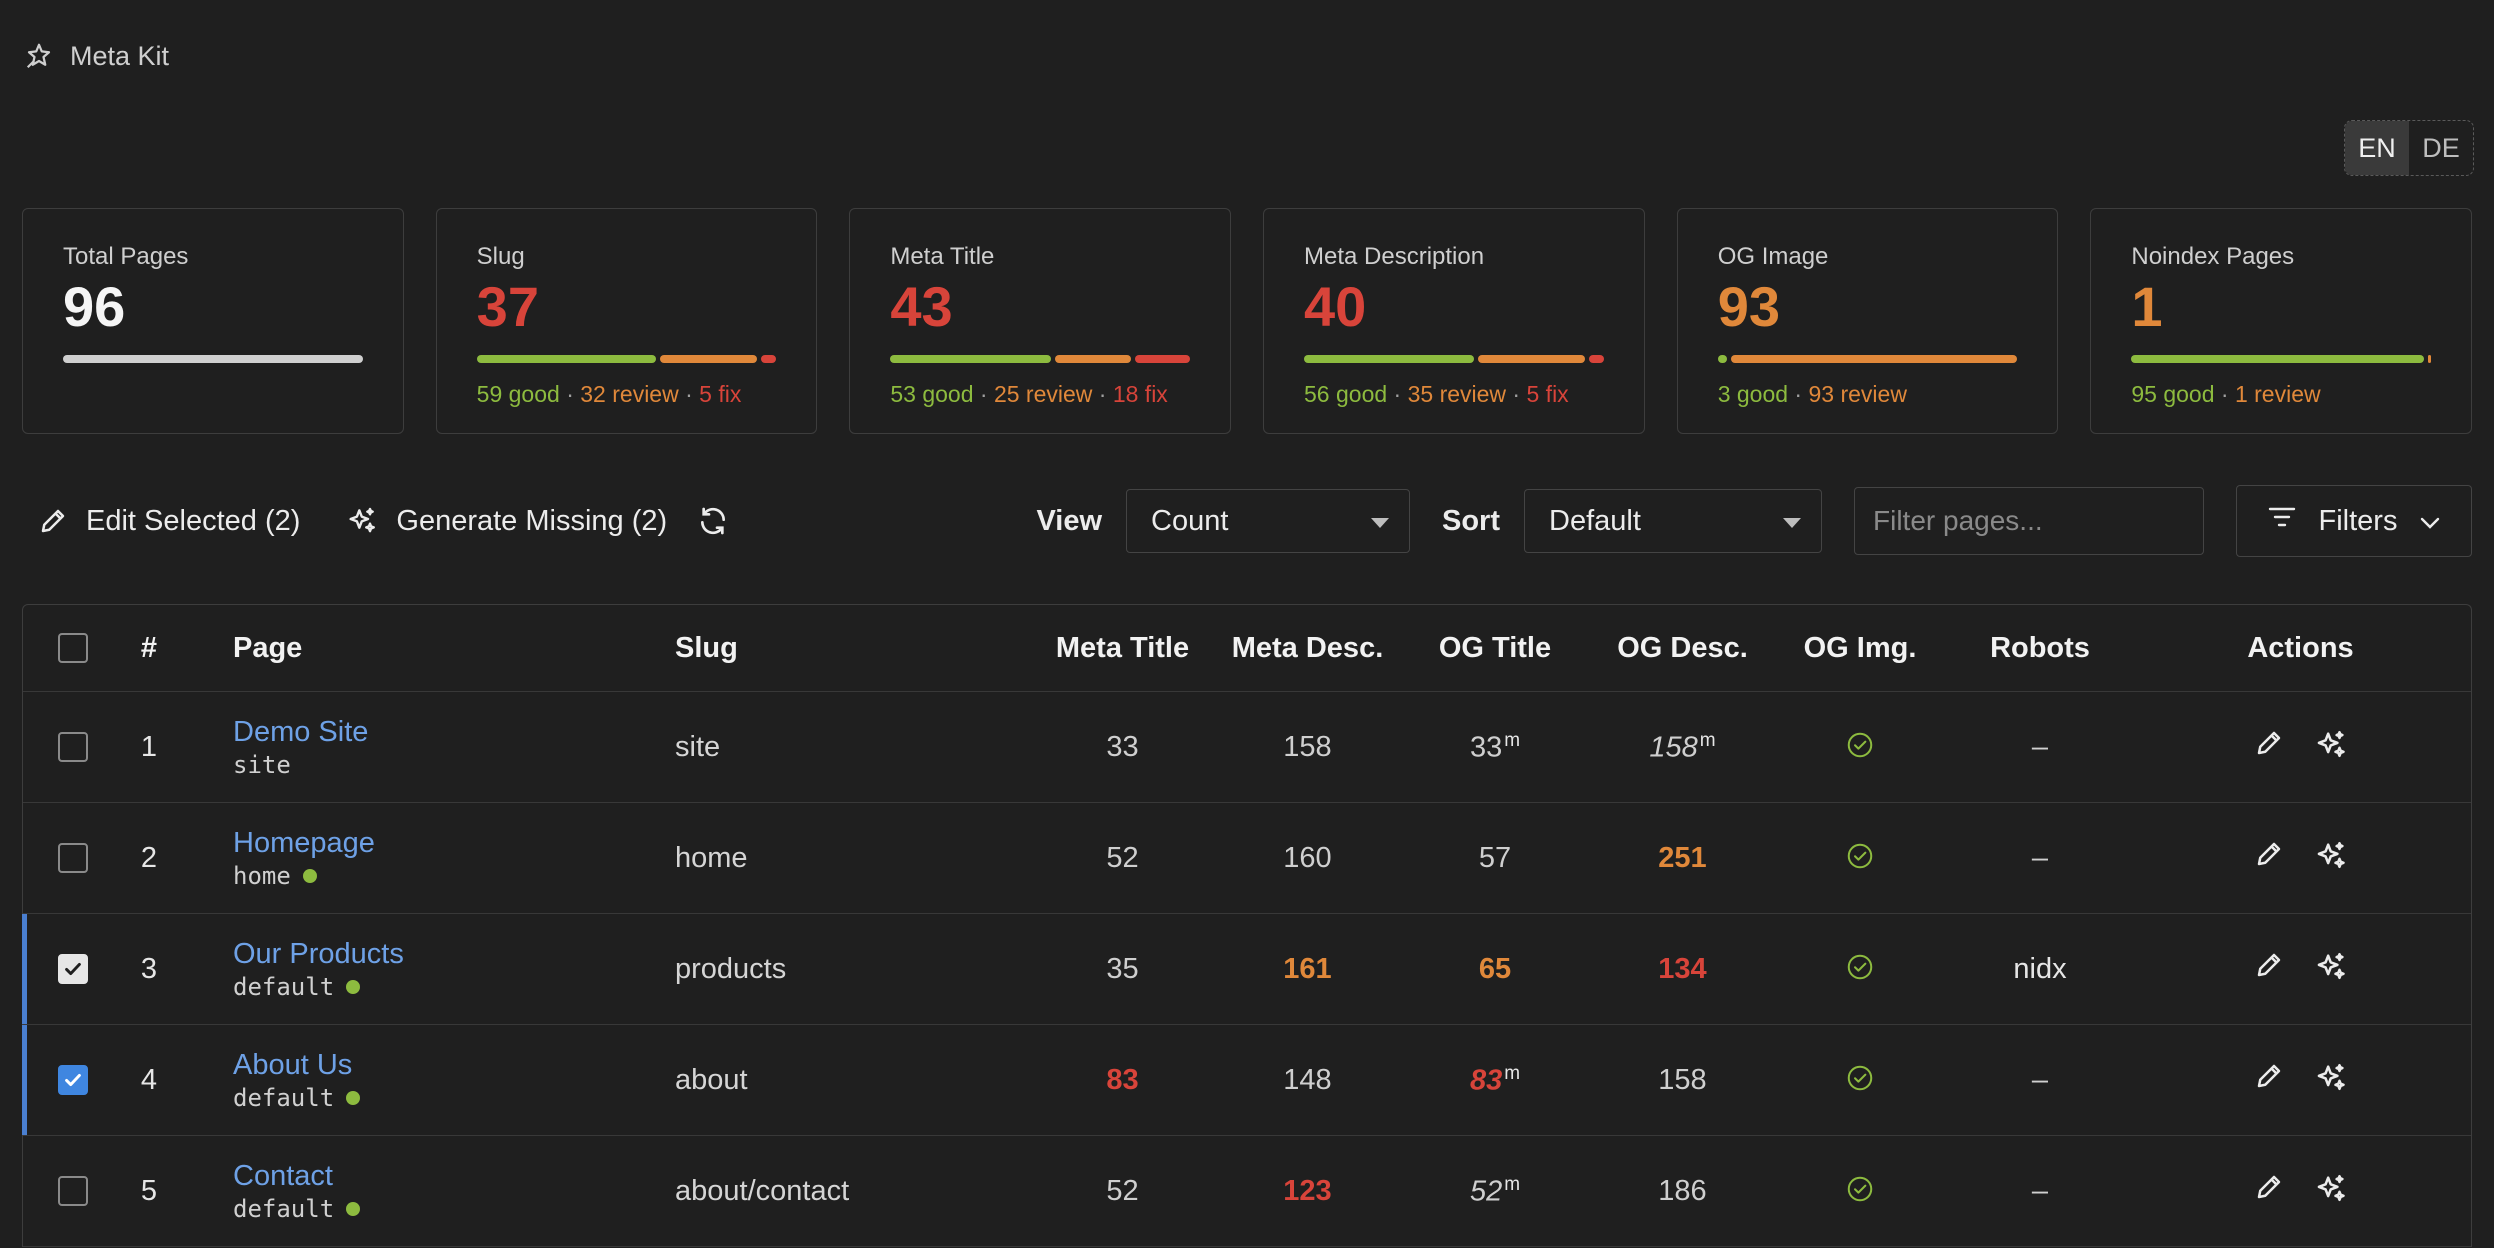  I want to click on meta-title-count: 83, so click(1122, 1079).